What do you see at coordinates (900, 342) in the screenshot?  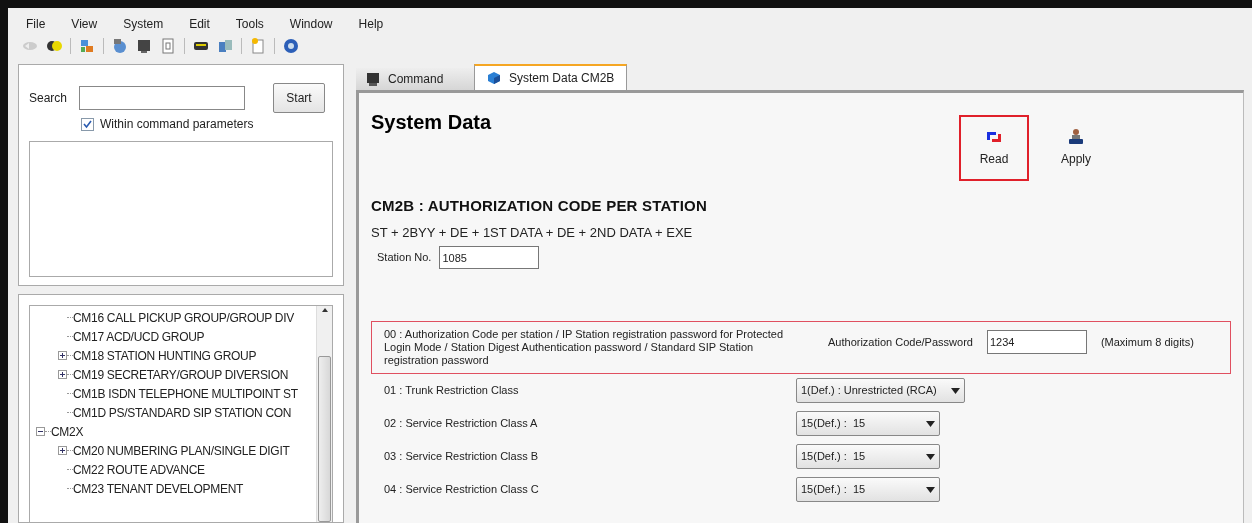 I see `field-label: Authorization Code/Password` at bounding box center [900, 342].